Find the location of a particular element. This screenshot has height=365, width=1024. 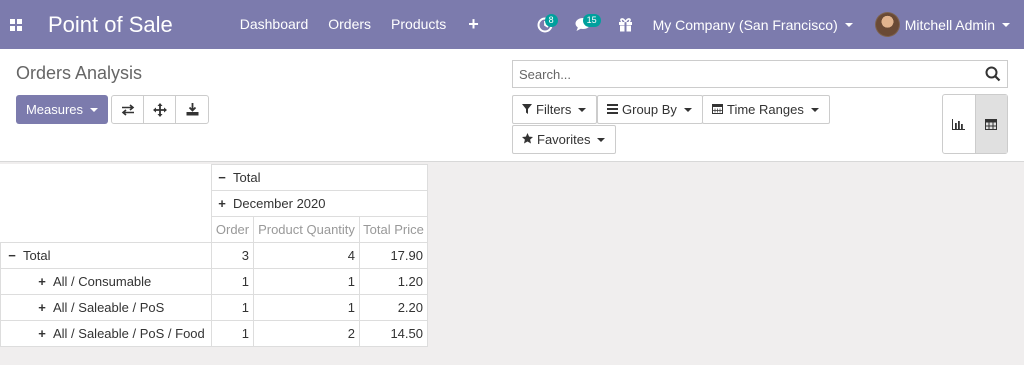

menu-dashboard: Dashboard is located at coordinates (274, 24).